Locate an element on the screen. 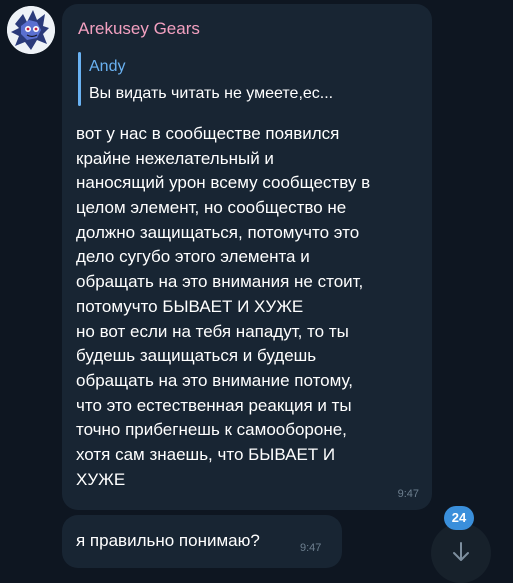  sender-avatar is located at coordinates (31, 30).